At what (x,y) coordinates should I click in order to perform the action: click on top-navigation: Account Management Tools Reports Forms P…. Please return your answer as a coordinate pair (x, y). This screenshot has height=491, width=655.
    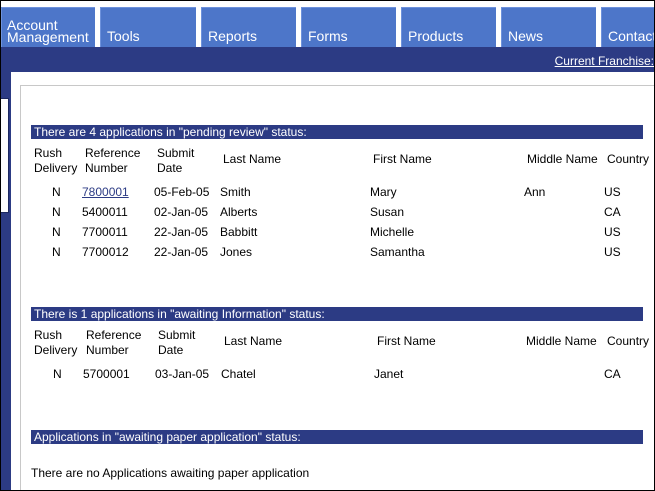
    Looking at the image, I should click on (327, 24).